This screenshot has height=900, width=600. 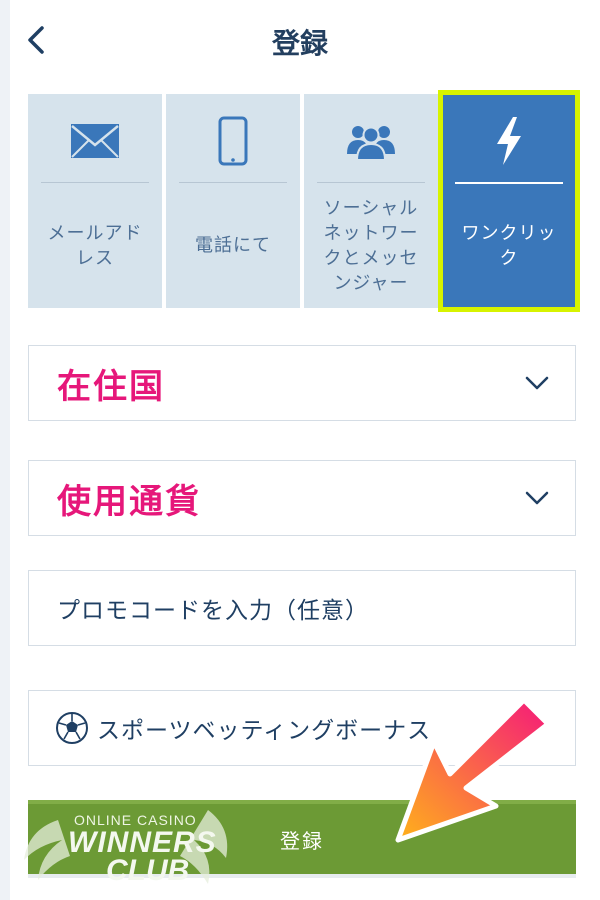 I want to click on smartphone-icon, so click(x=233, y=141).